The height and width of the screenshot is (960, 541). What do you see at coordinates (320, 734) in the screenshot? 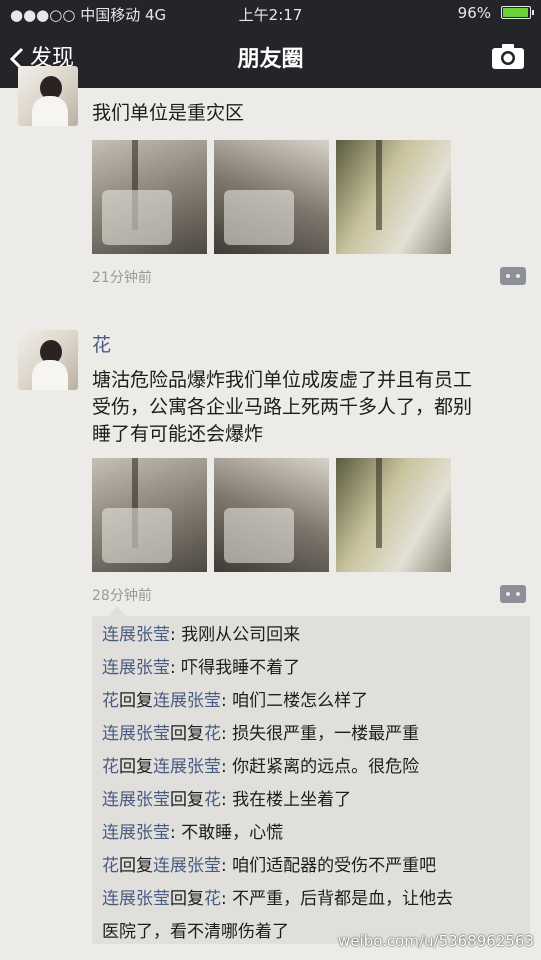
I see `comment-text: : 损失很严重，一楼最严重` at bounding box center [320, 734].